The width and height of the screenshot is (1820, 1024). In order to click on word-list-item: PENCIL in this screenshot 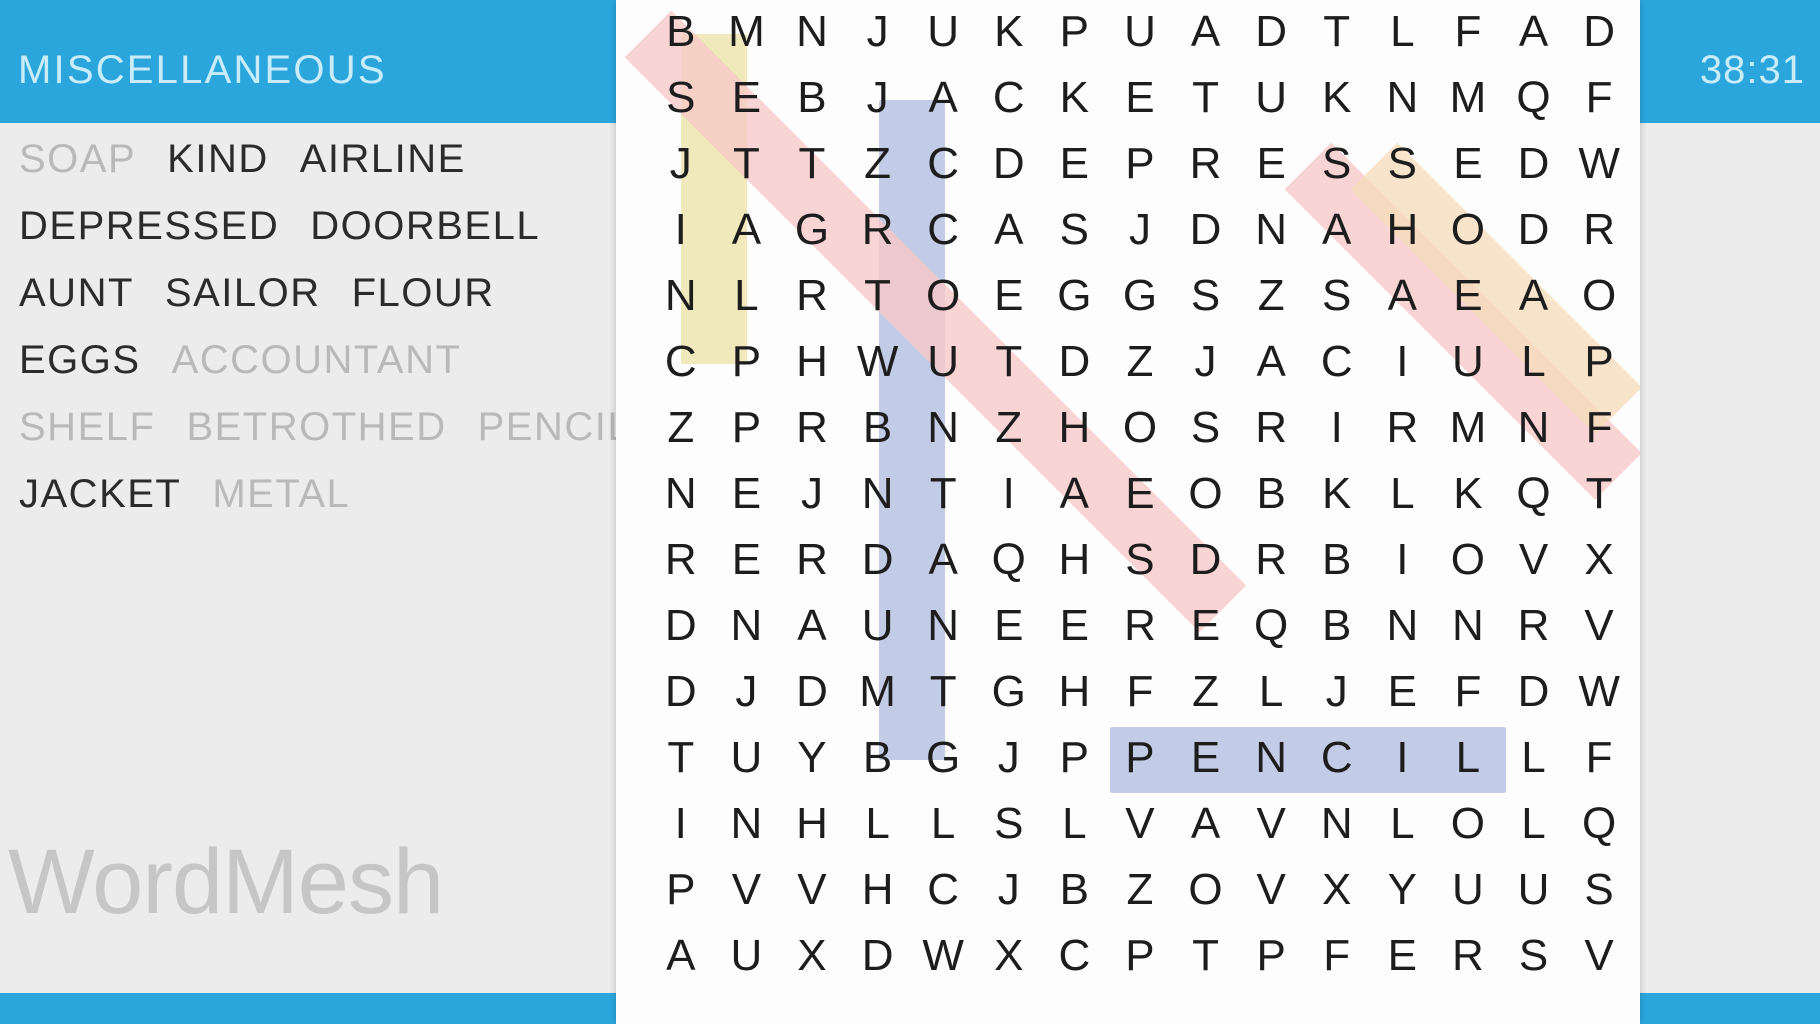, I will do `click(555, 427)`.